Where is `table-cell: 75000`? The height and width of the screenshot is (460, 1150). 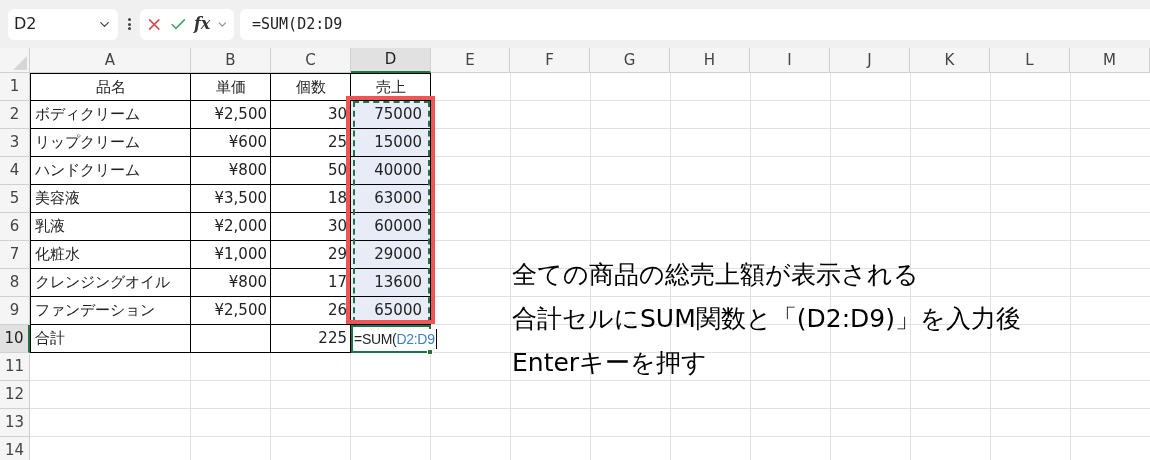
table-cell: 75000 is located at coordinates (391, 115).